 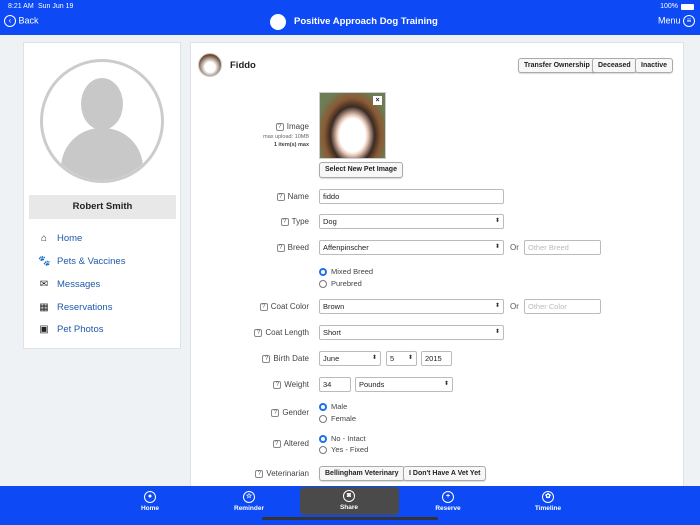 What do you see at coordinates (297, 126) in the screenshot?
I see `label-text: Image` at bounding box center [297, 126].